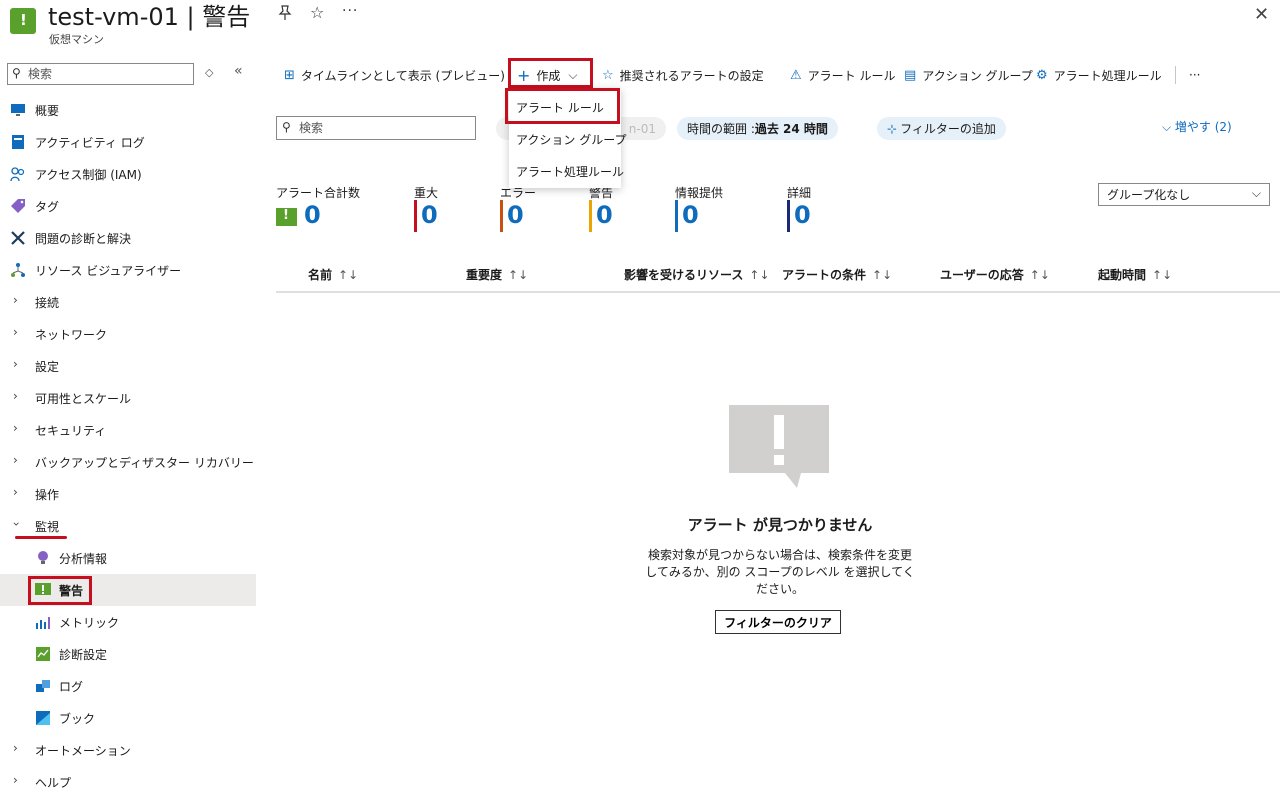 The height and width of the screenshot is (796, 1284). What do you see at coordinates (128, 238) in the screenshot?
I see `sidebar-item-diagnose: 問題の診断と解決` at bounding box center [128, 238].